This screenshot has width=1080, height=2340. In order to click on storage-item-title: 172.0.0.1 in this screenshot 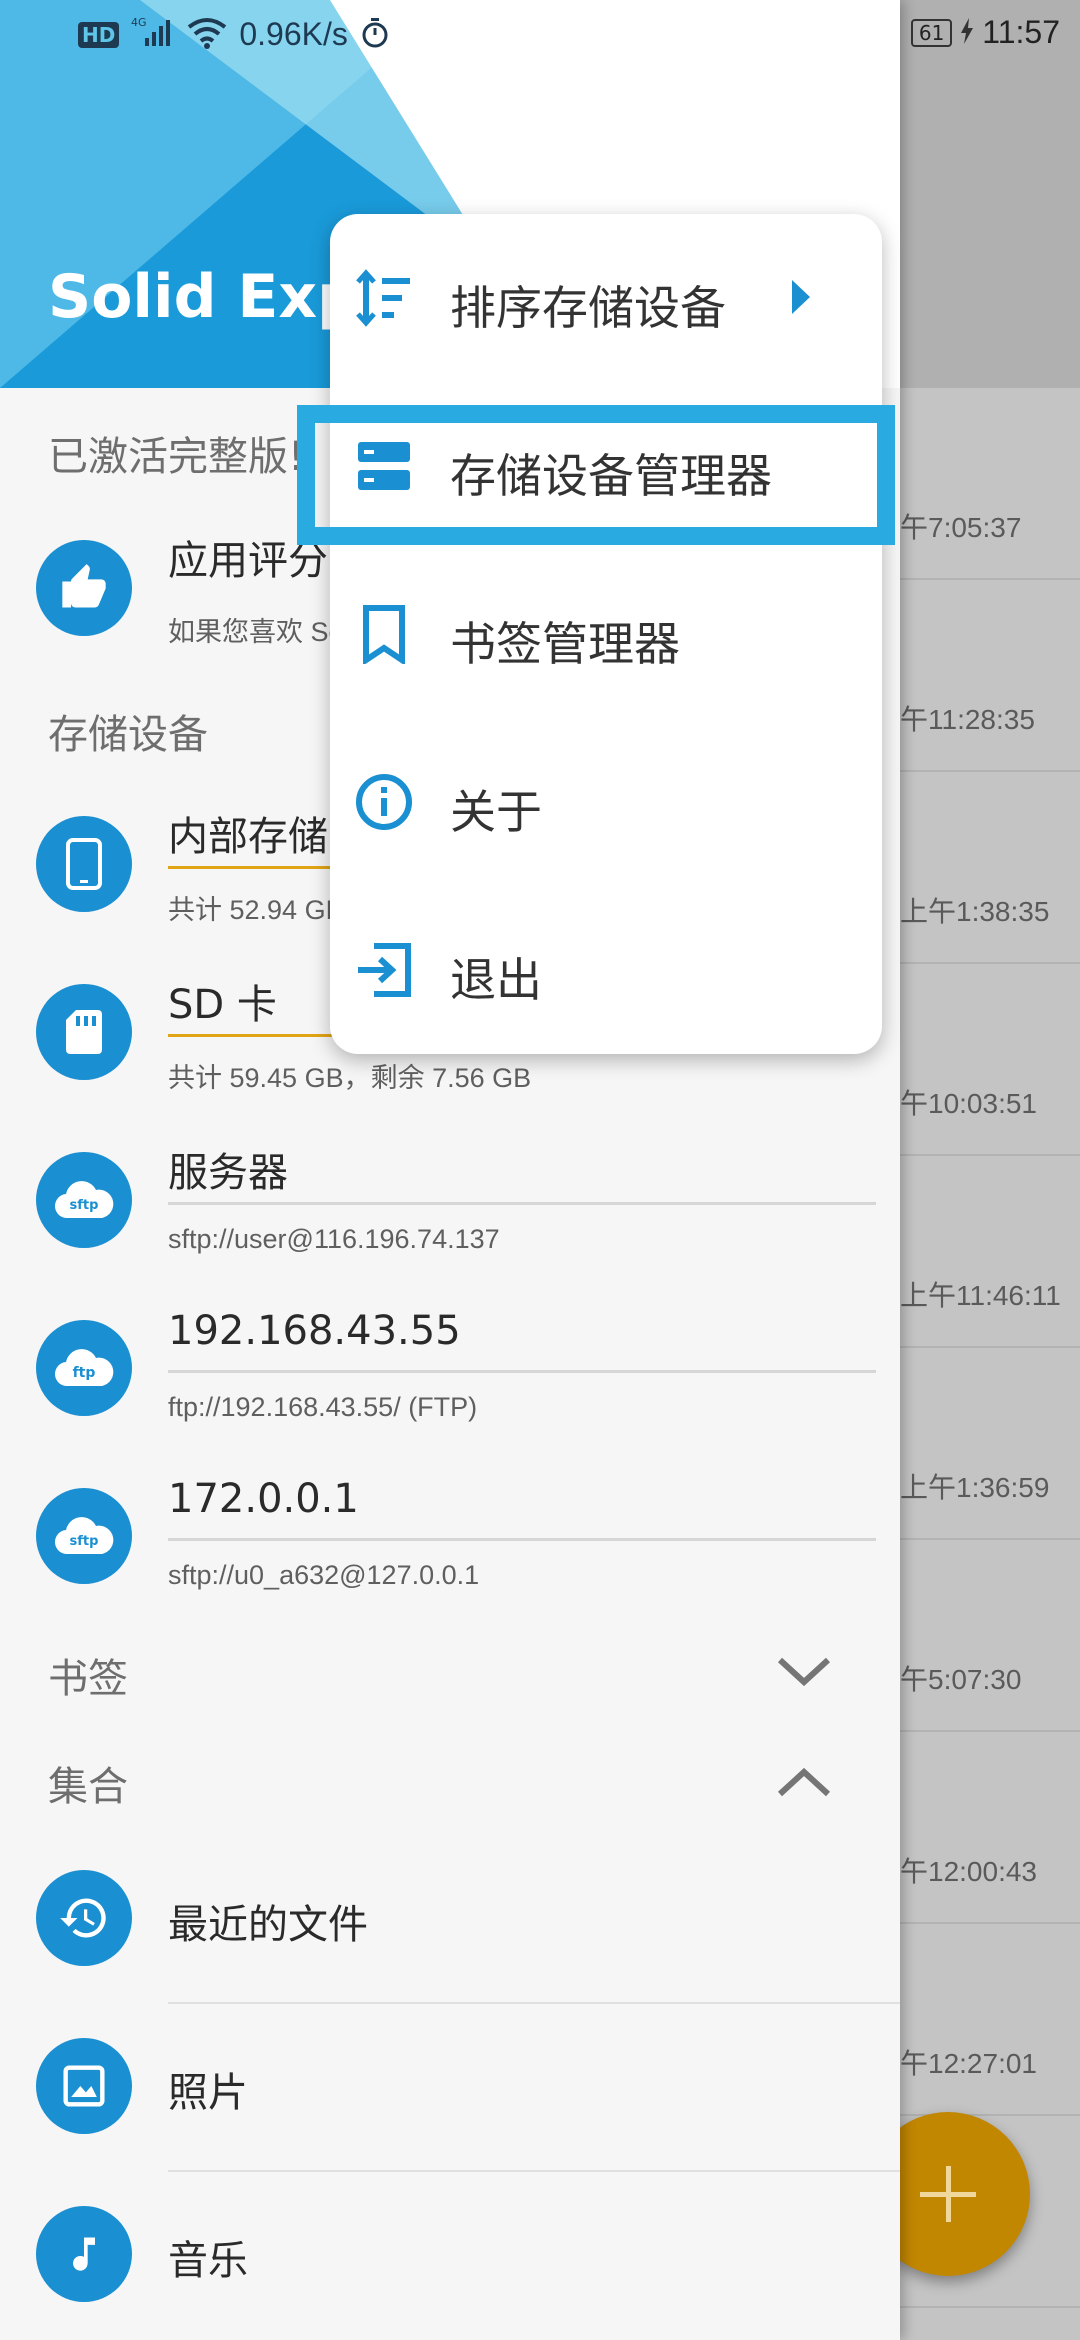, I will do `click(263, 1499)`.